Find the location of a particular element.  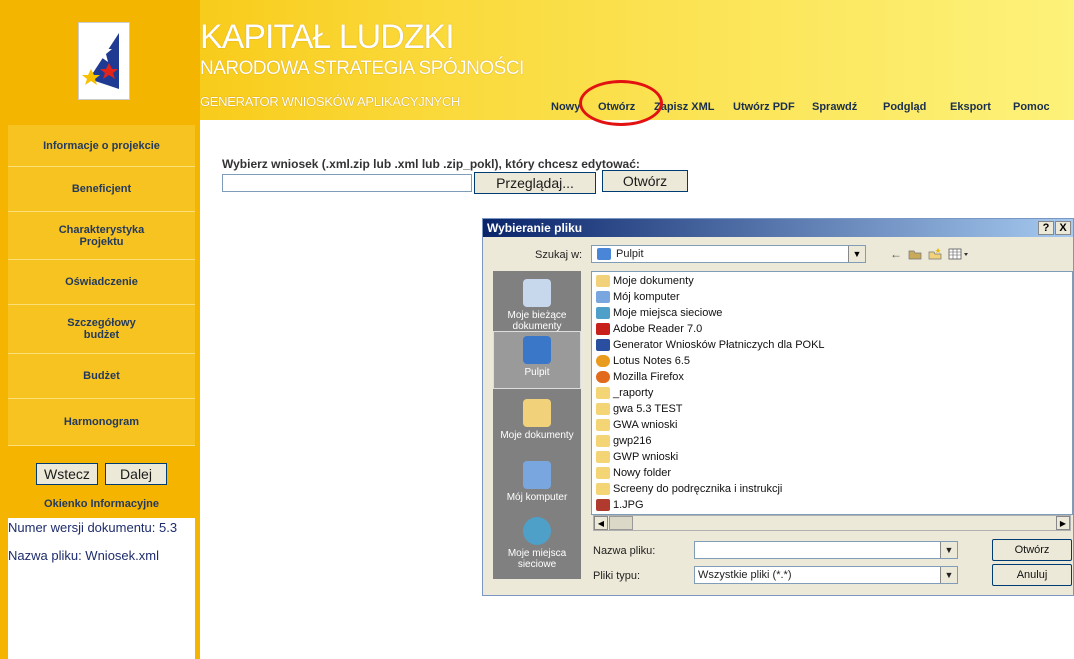

firefox-icon is located at coordinates (603, 377).